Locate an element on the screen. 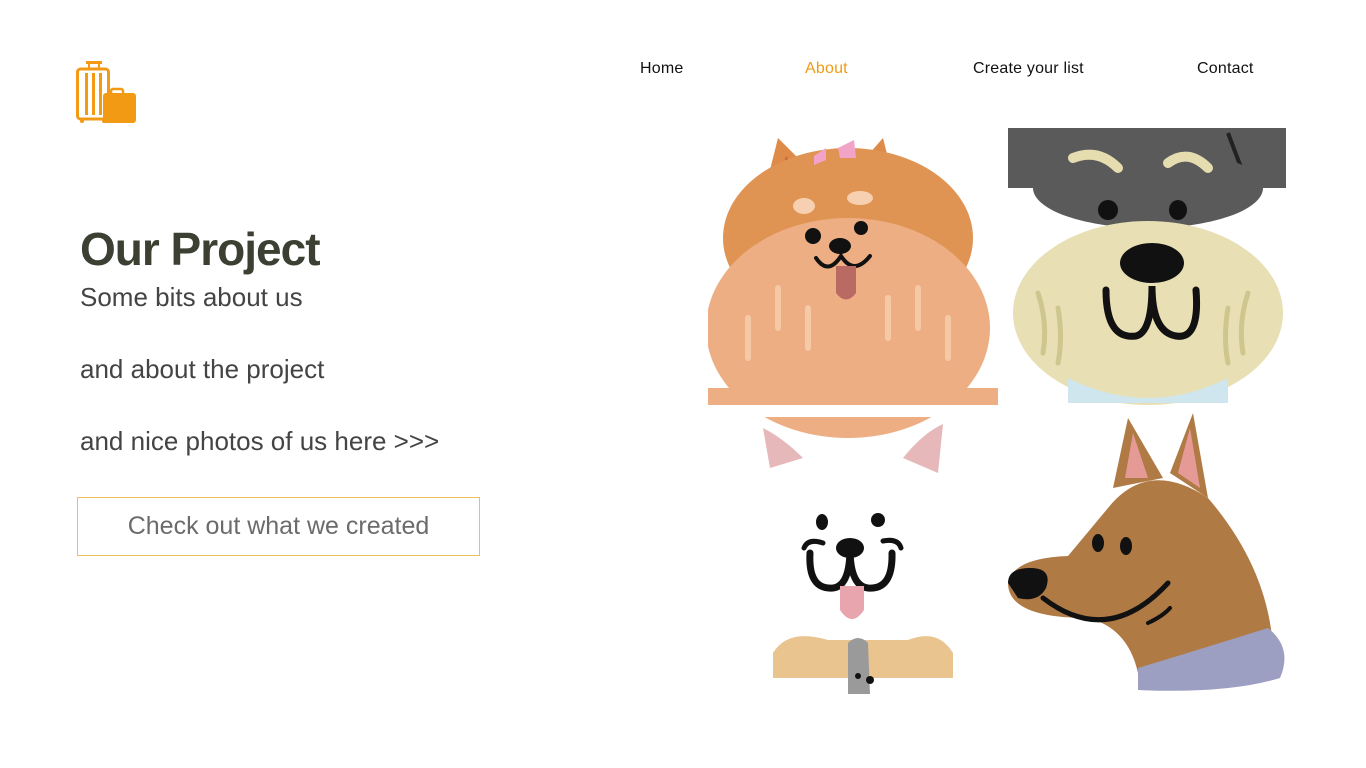  luggage-logo-icon is located at coordinates (107, 92).